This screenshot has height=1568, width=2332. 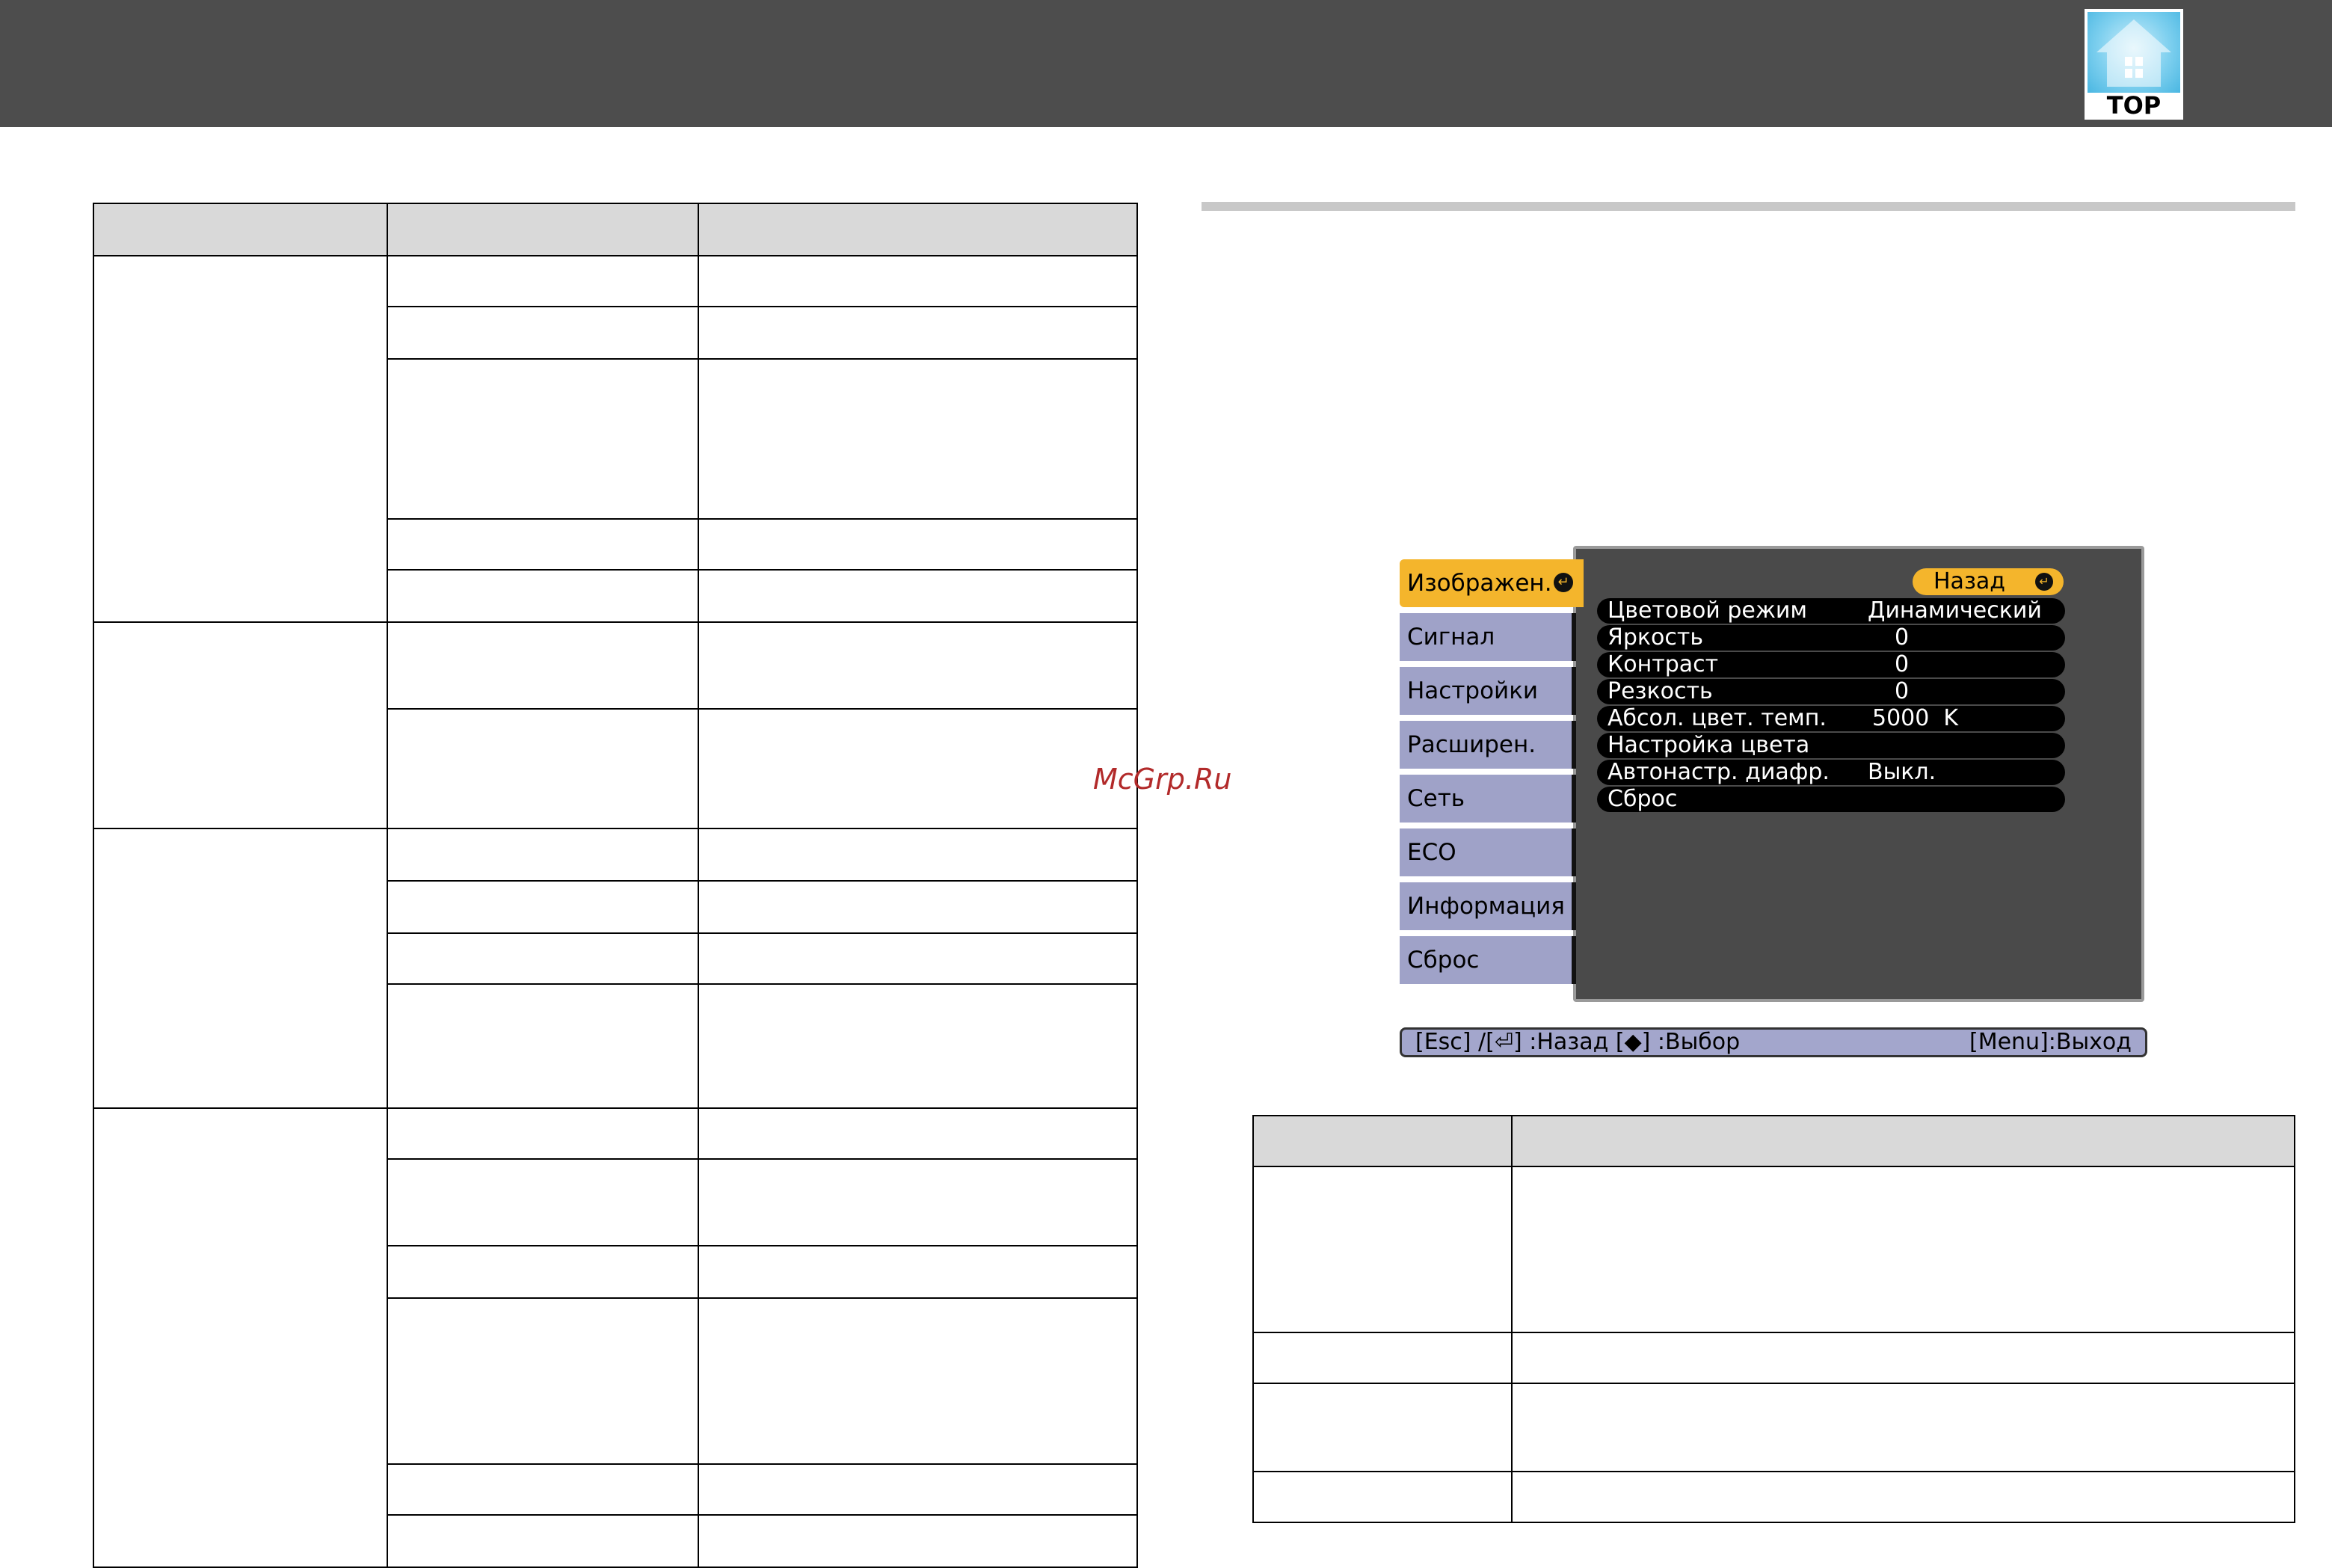 What do you see at coordinates (1774, 1141) in the screenshot?
I see `right-table-header` at bounding box center [1774, 1141].